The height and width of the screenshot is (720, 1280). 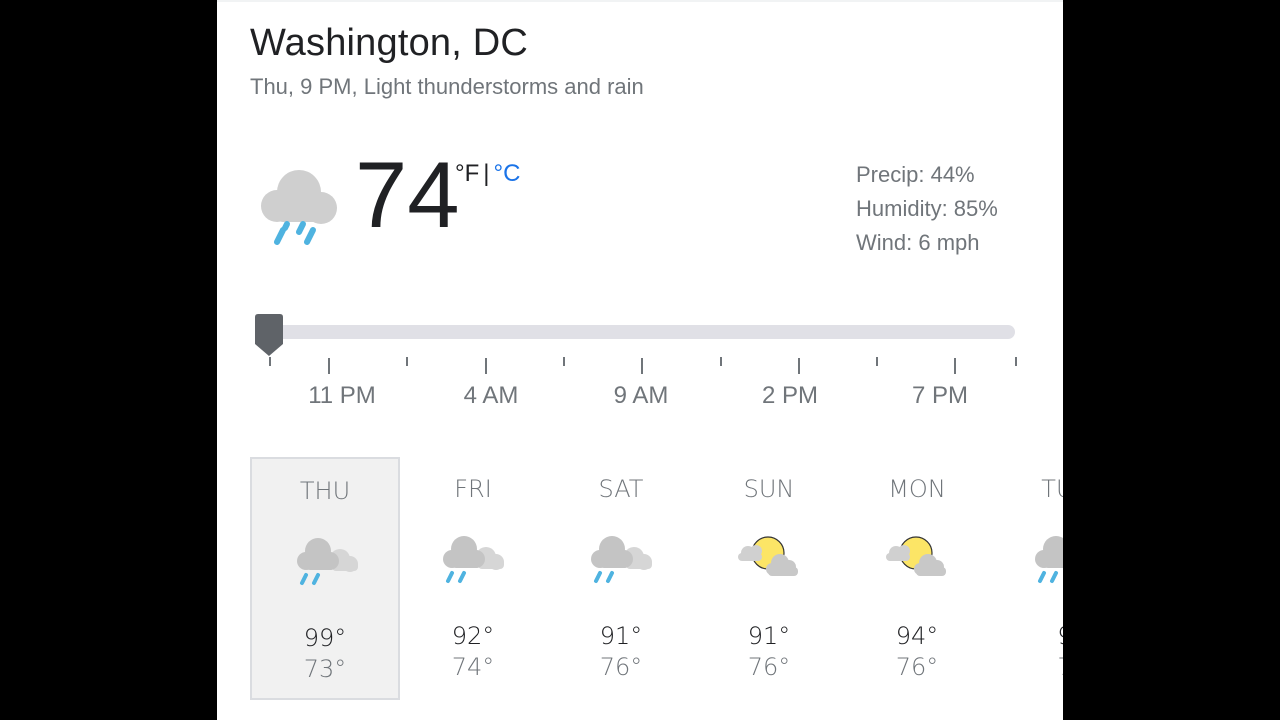 What do you see at coordinates (635, 332) in the screenshot?
I see `time-slider-track` at bounding box center [635, 332].